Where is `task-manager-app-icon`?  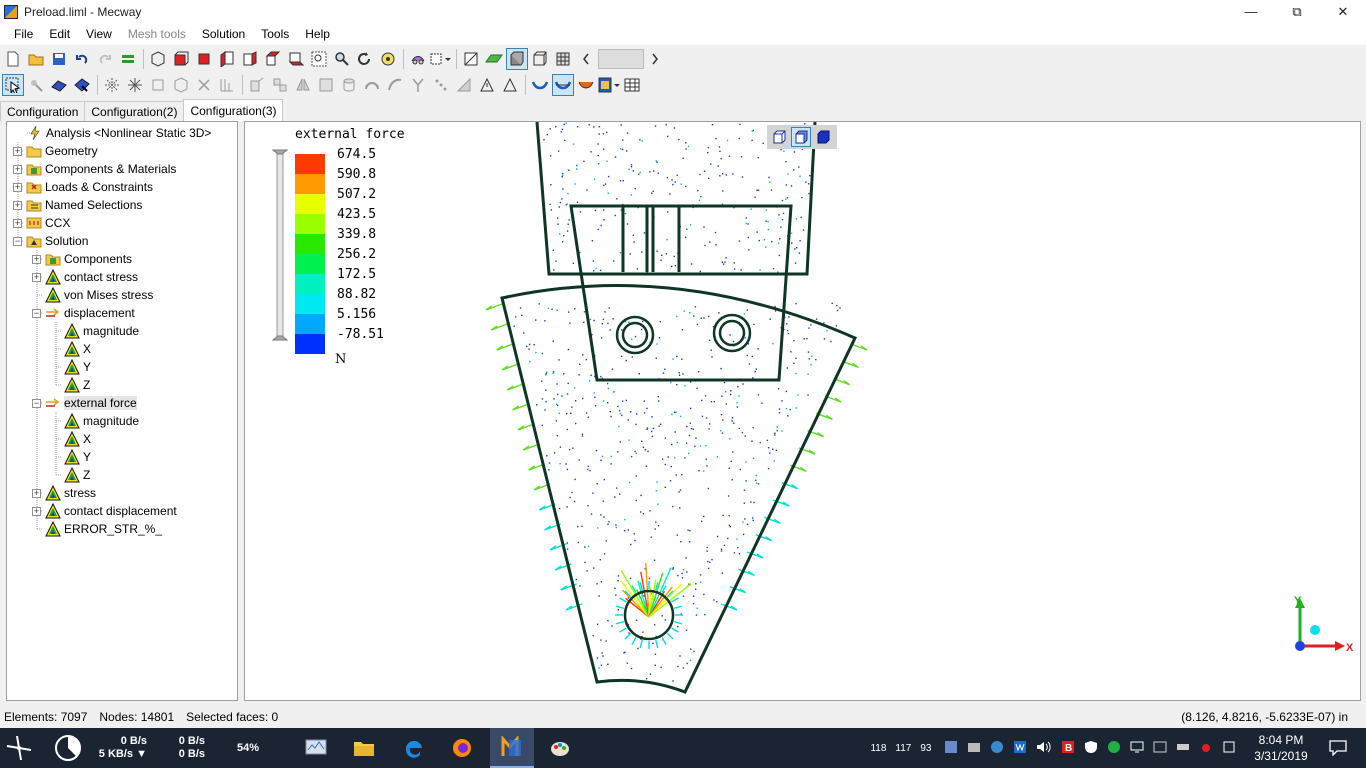 task-manager-app-icon is located at coordinates (316, 748).